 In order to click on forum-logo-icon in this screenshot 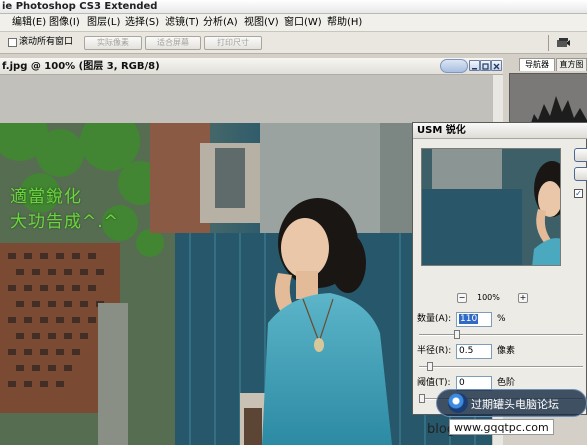, I will do `click(458, 403)`.